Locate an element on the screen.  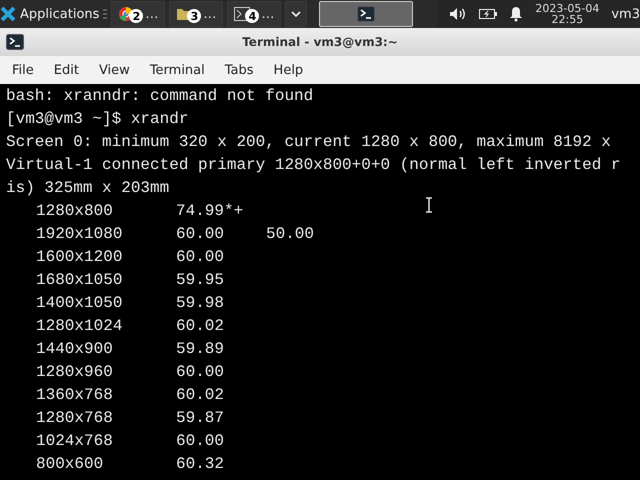
mode-resolution: 1680x1050 is located at coordinates (80, 280).